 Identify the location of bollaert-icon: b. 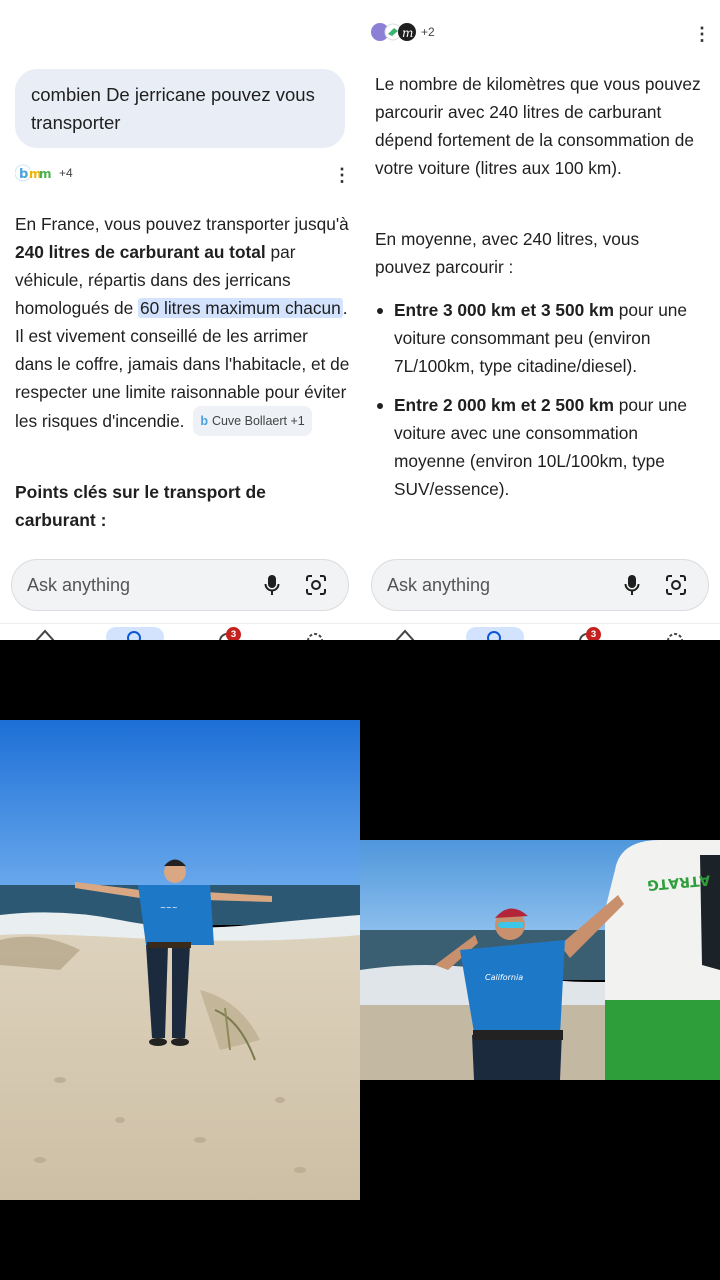
(204, 421).